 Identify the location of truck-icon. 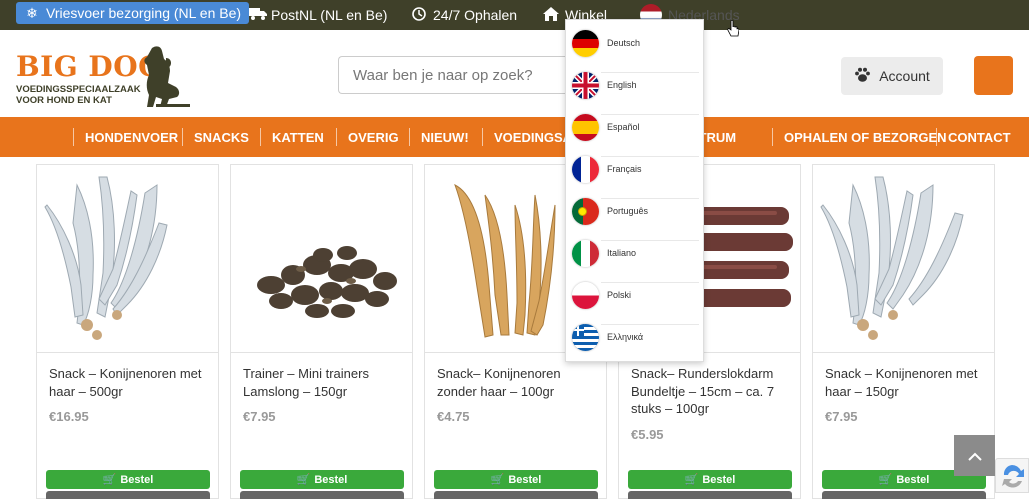
(258, 15).